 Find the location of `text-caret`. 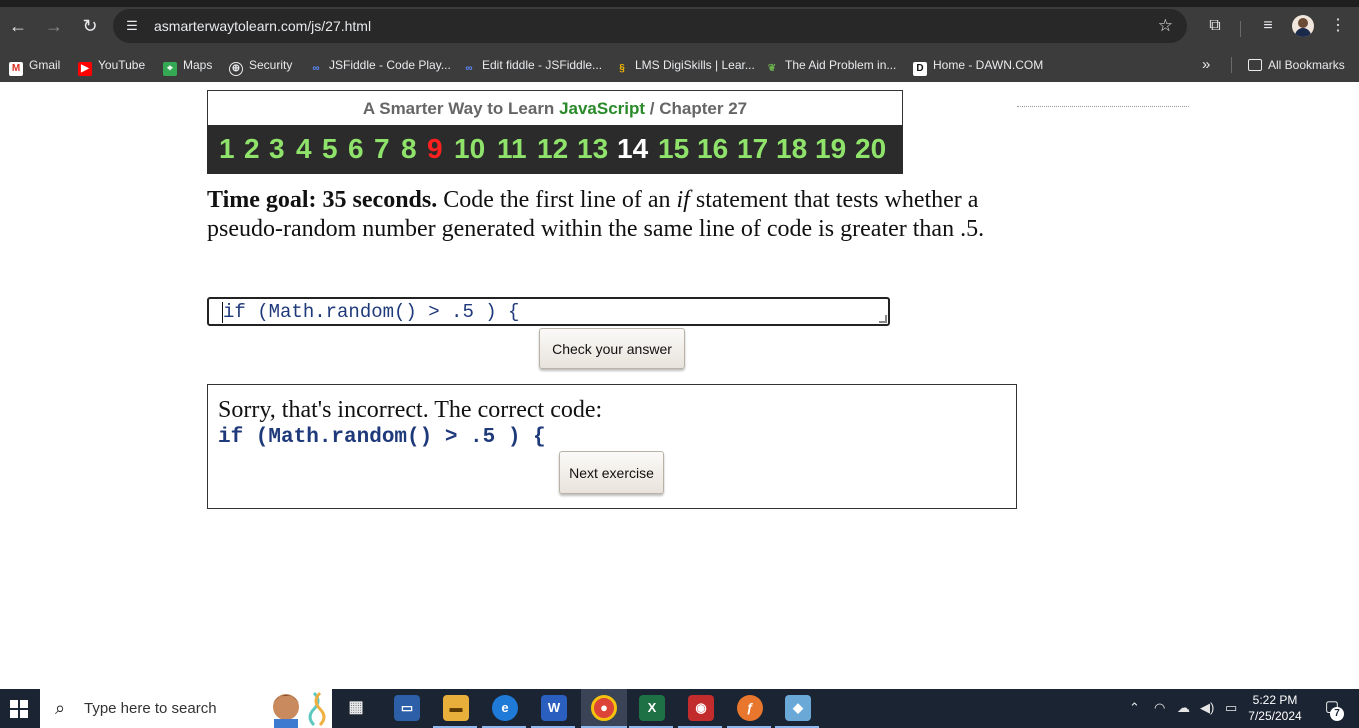

text-caret is located at coordinates (222, 312).